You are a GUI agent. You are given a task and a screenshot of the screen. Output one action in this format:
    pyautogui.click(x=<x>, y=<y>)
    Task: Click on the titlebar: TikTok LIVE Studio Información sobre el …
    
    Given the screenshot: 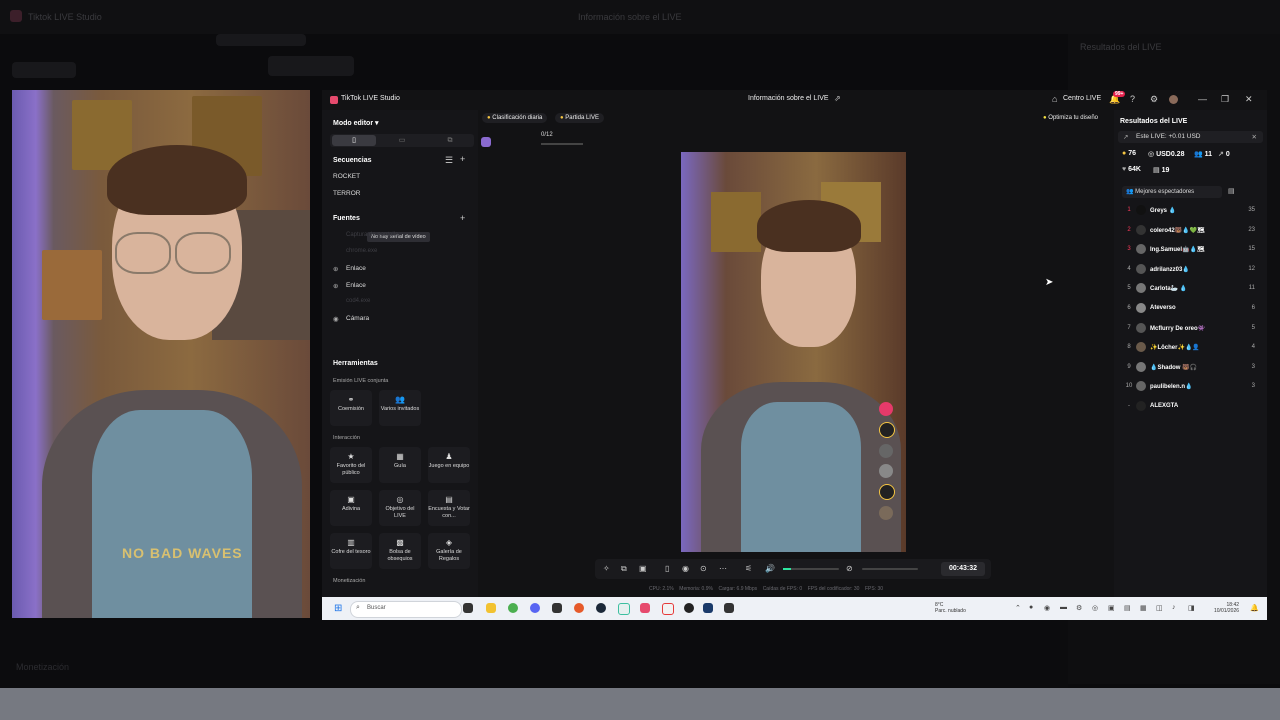 What is the action you would take?
    pyautogui.click(x=794, y=100)
    